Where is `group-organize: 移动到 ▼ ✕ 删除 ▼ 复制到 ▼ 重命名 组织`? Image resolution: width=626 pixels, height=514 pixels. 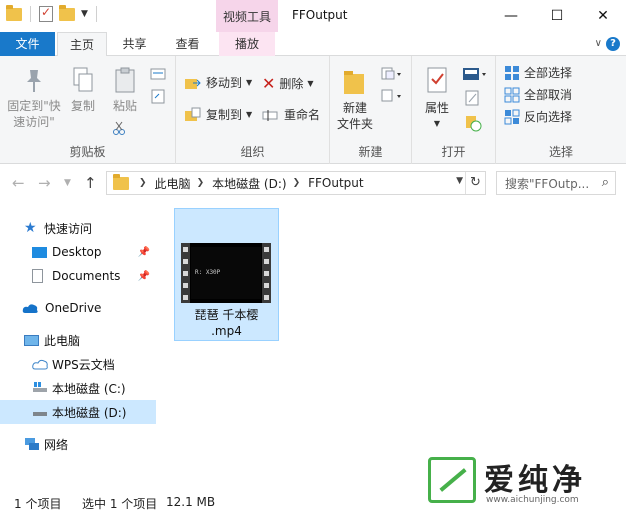
group-organize: 移动到 ▼ ✕ 删除 ▼ 复制到 ▼ 重命名 组织 is located at coordinates (253, 110).